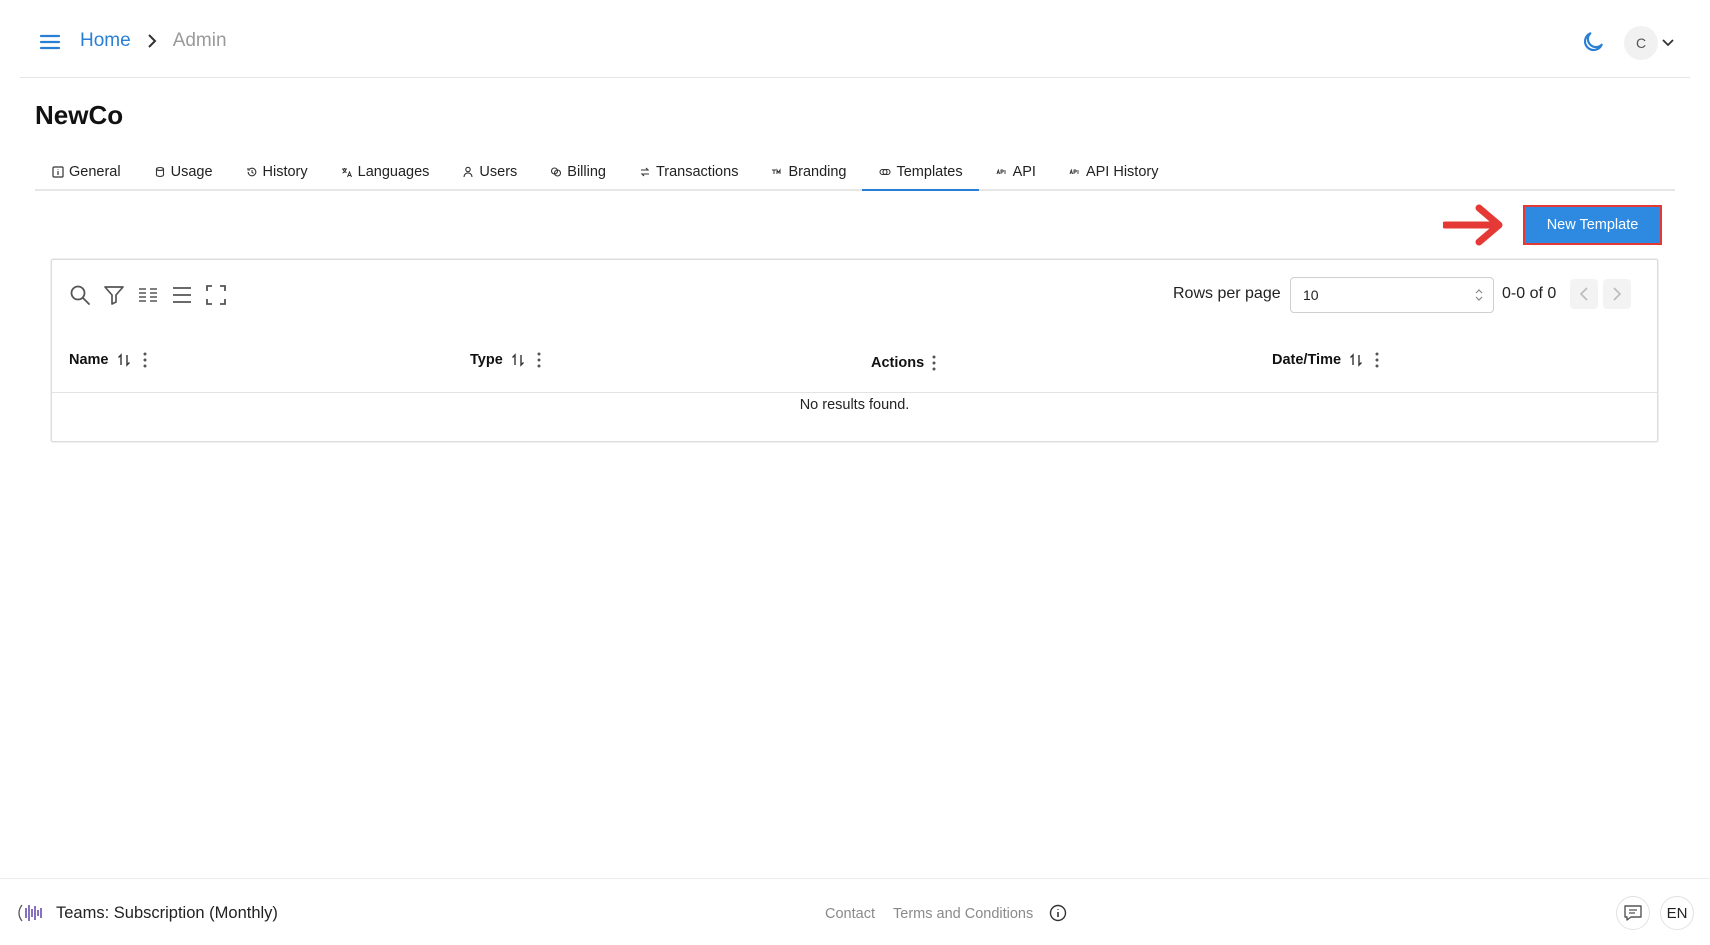  I want to click on chevron-right-icon, so click(152, 41).